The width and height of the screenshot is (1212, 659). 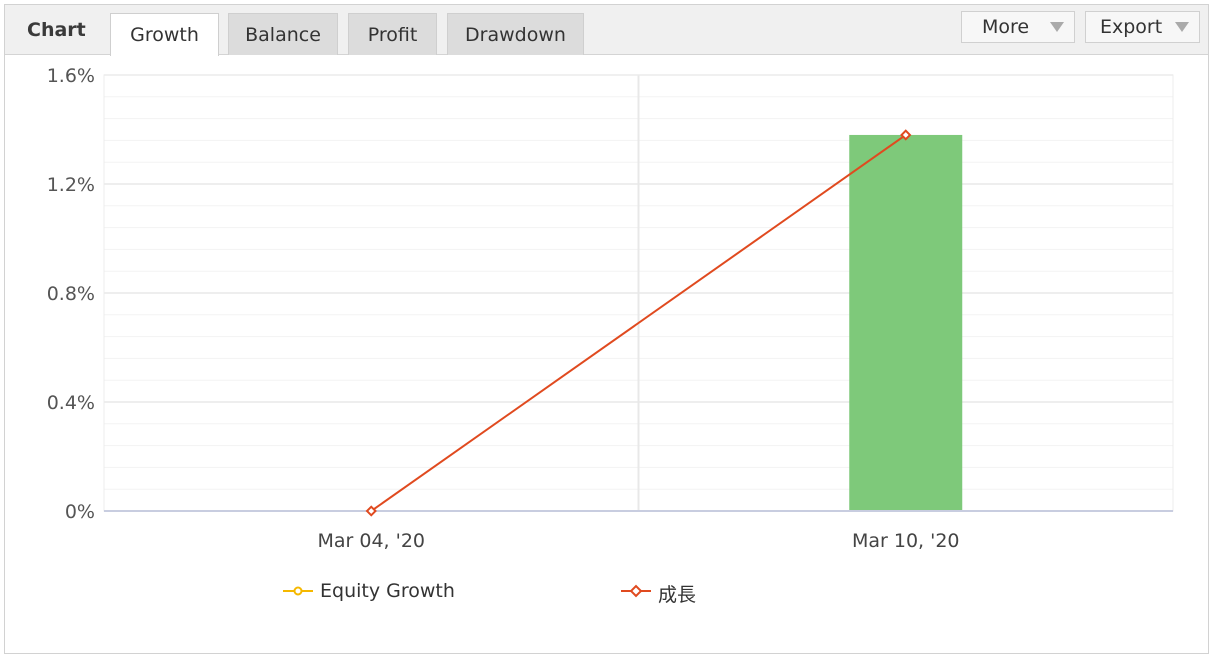 I want to click on y-tick-label: 0.8%, so click(x=71, y=294).